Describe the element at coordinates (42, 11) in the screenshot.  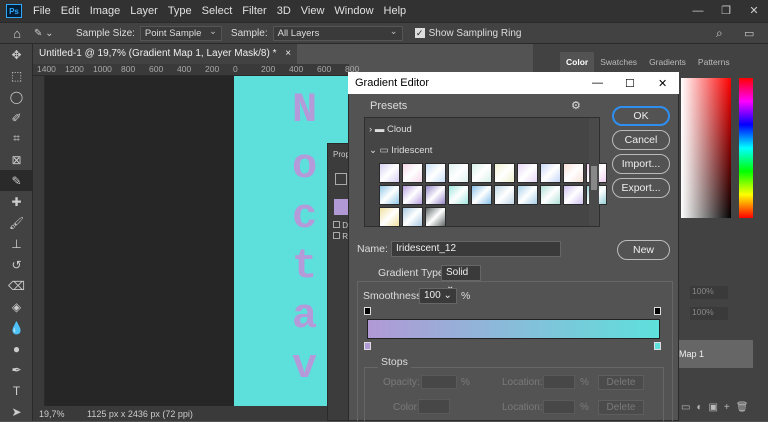
I see `menu-file: File` at that location.